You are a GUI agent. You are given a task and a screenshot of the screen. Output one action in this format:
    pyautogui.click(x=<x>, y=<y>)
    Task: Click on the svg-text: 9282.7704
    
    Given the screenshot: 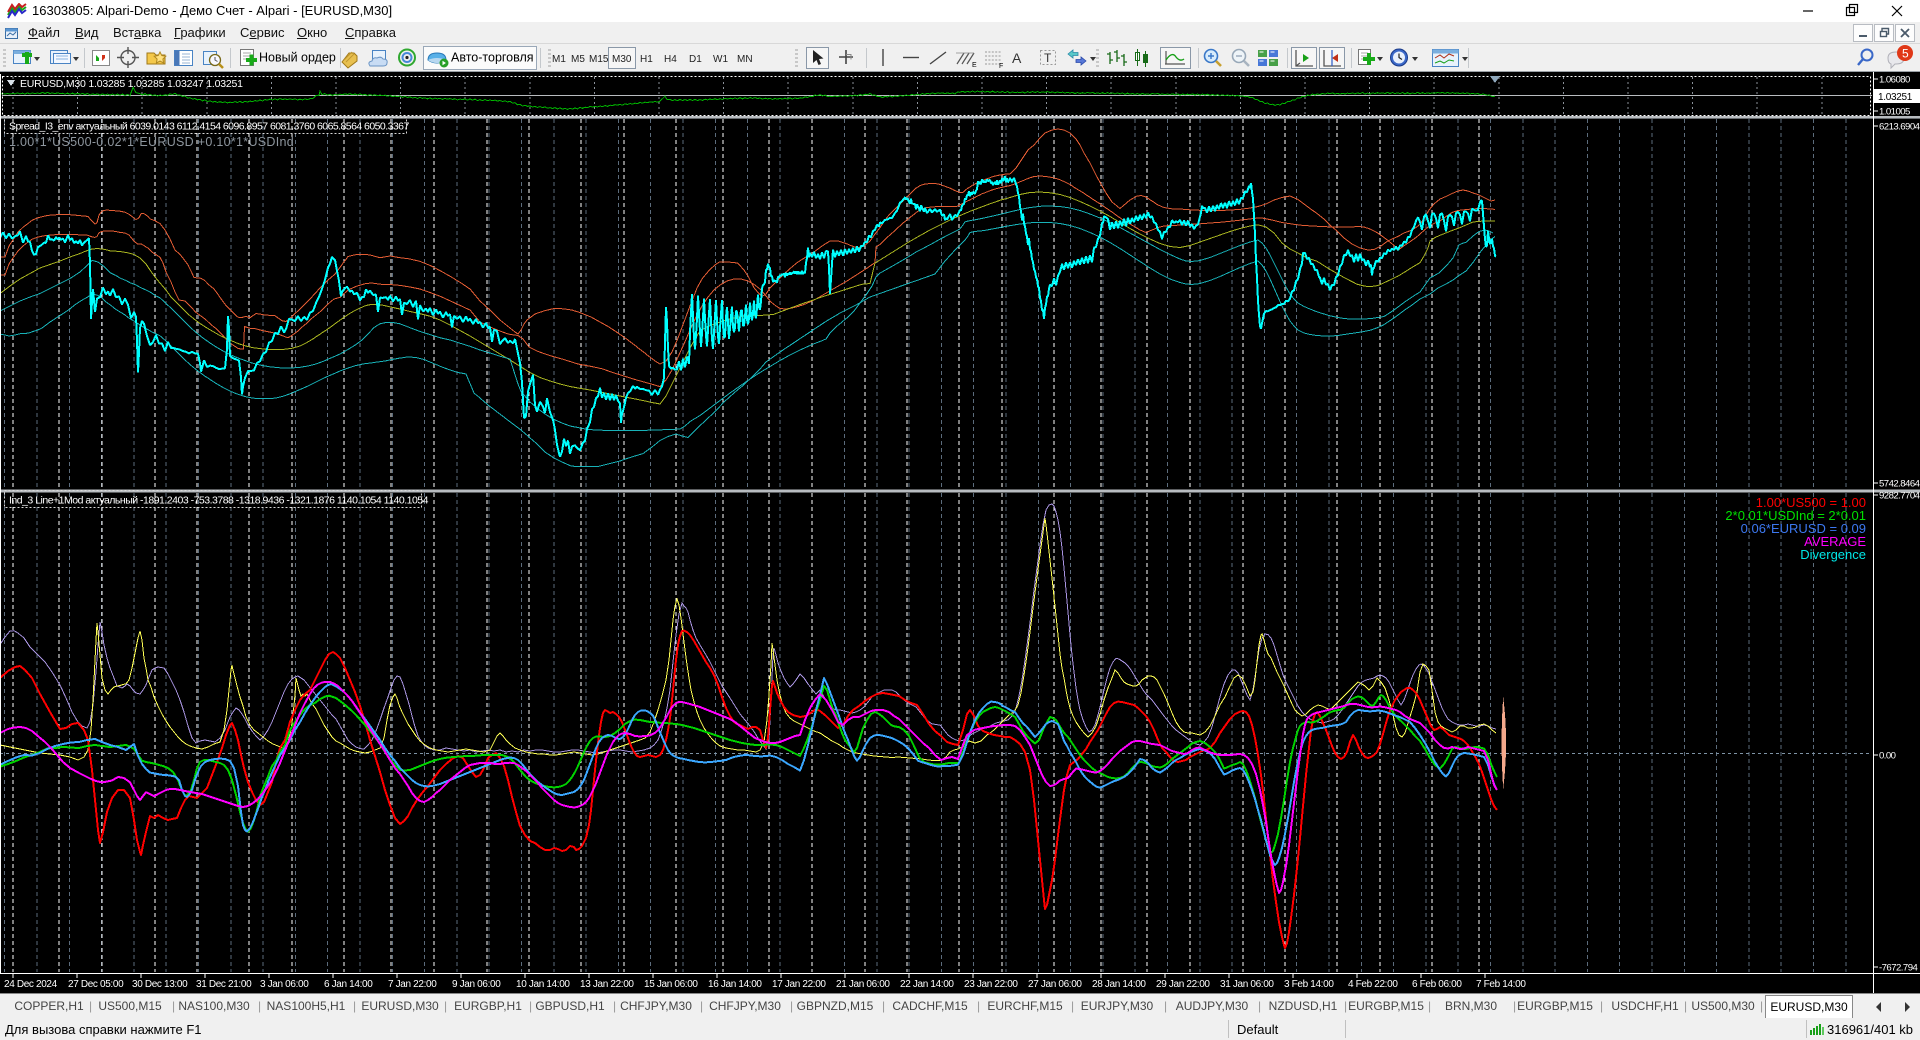 What is the action you would take?
    pyautogui.click(x=1899, y=496)
    